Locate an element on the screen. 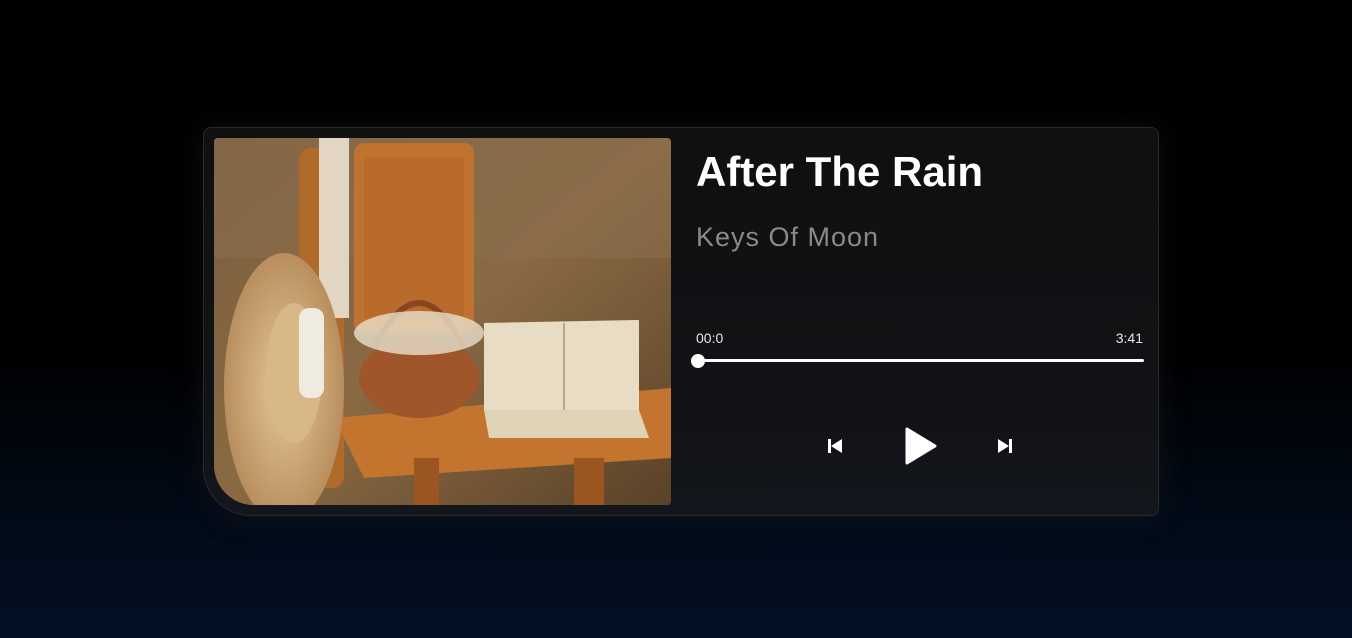 The image size is (1352, 638). previous-track-button is located at coordinates (835, 446).